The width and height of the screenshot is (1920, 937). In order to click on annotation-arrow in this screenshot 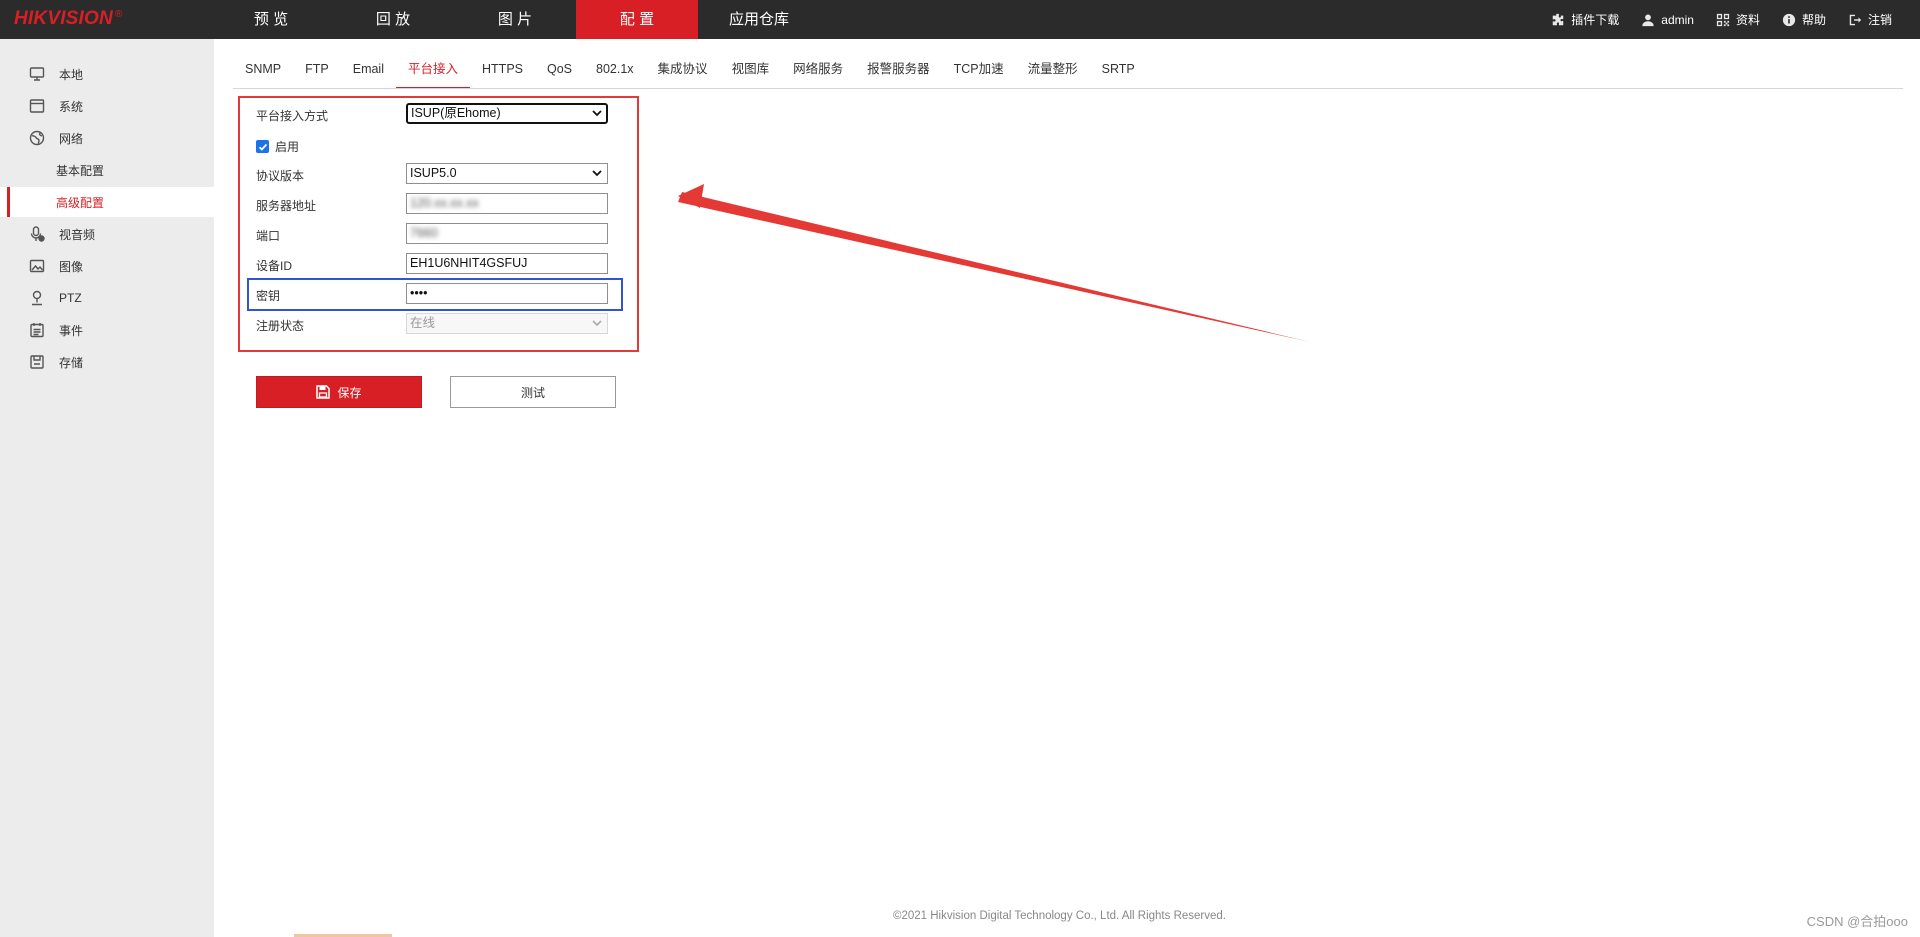, I will do `click(994, 263)`.